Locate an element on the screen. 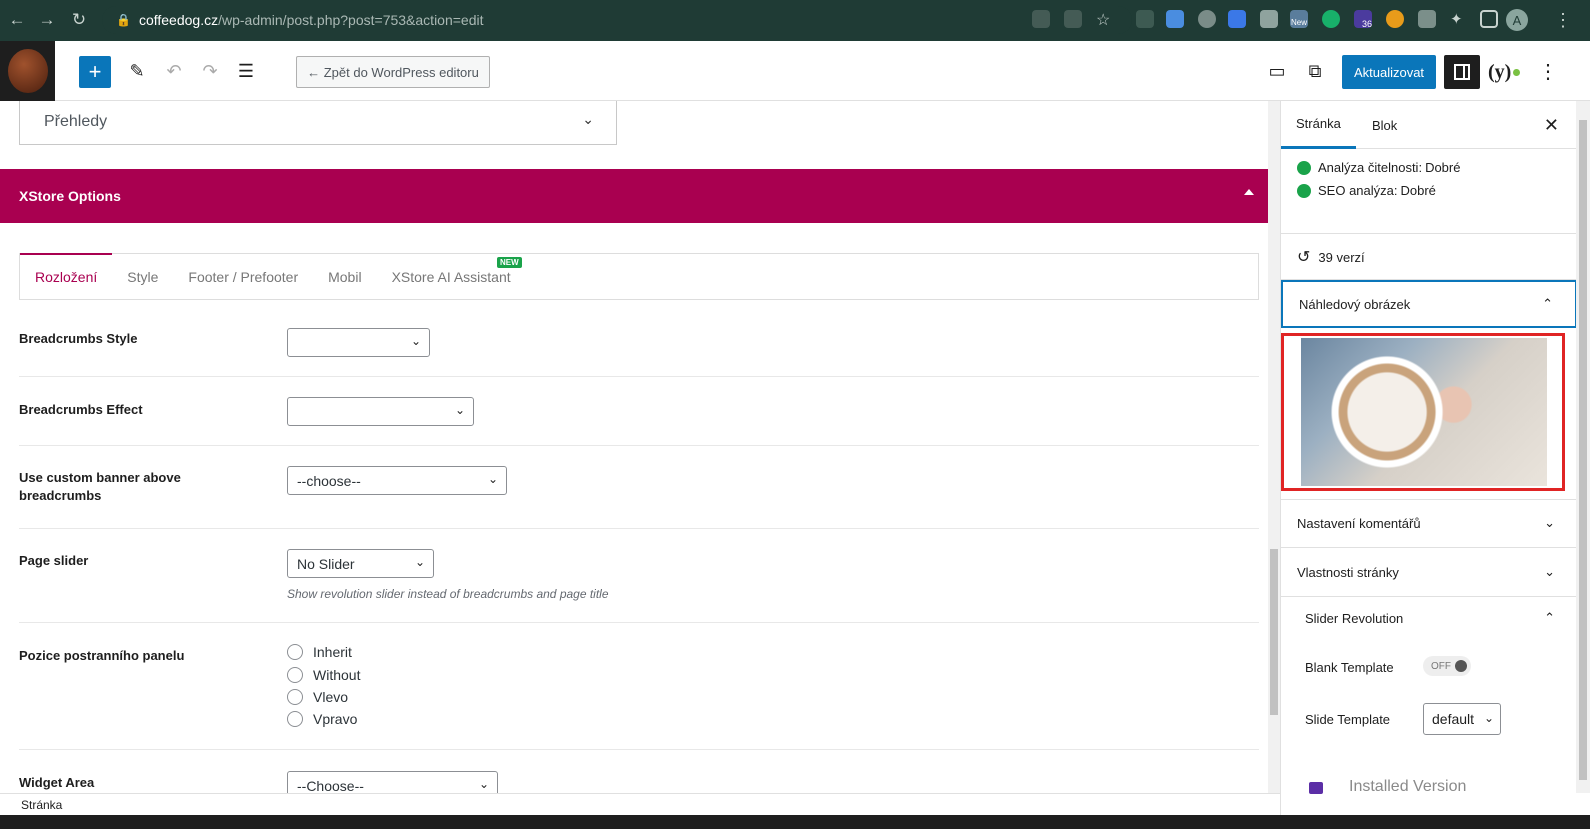  seo-analysis: SEO analýza: Dobré is located at coordinates (1366, 190).